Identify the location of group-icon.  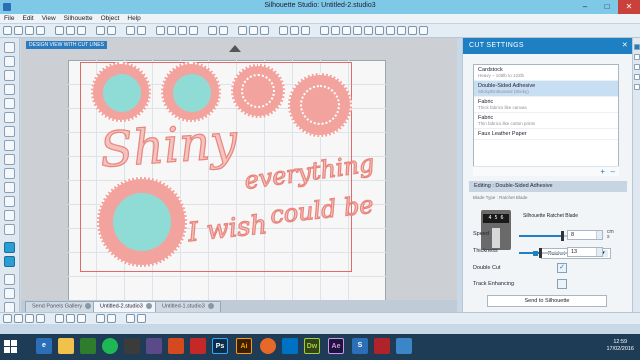
(212, 30).